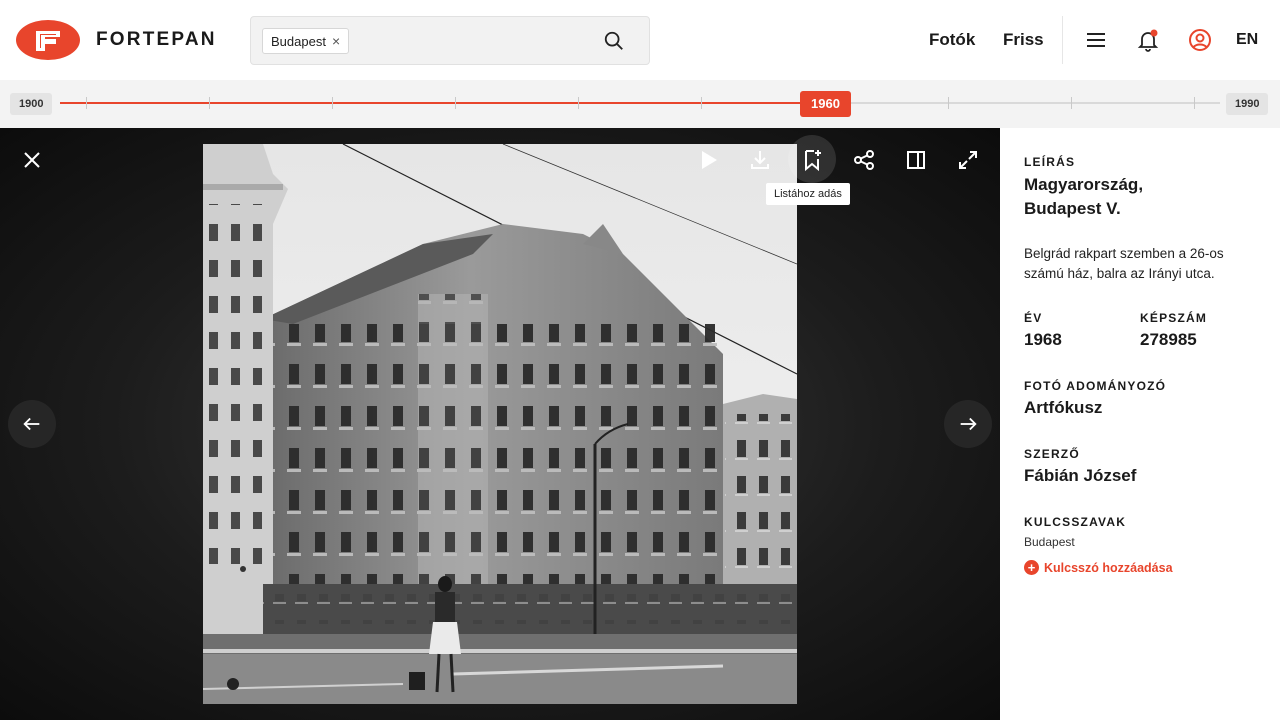 The height and width of the screenshot is (720, 1280). I want to click on arrow-left-icon, so click(31, 424).